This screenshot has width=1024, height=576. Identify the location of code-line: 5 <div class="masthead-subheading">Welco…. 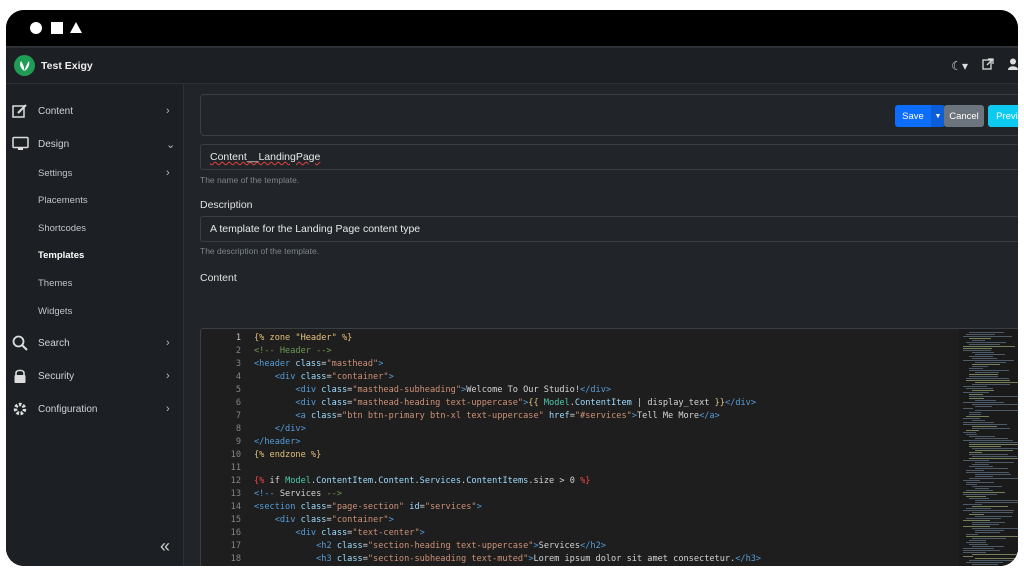
(581, 391).